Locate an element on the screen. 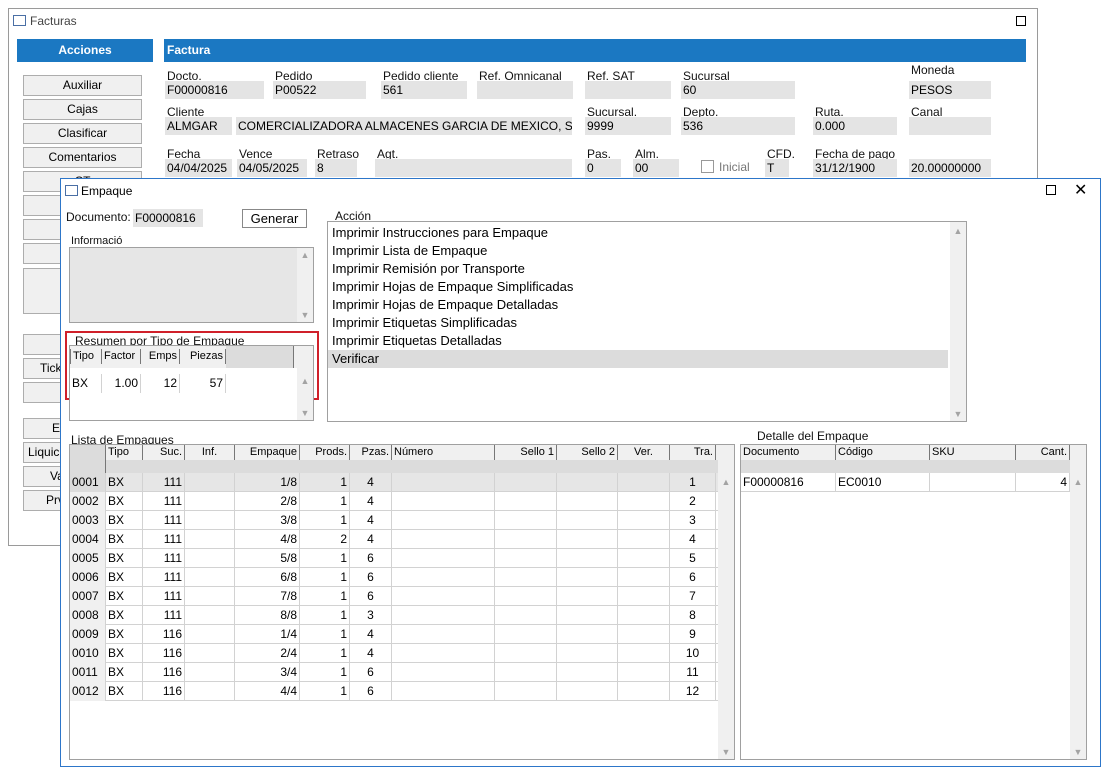  sucursal-field: 60 is located at coordinates (738, 90).